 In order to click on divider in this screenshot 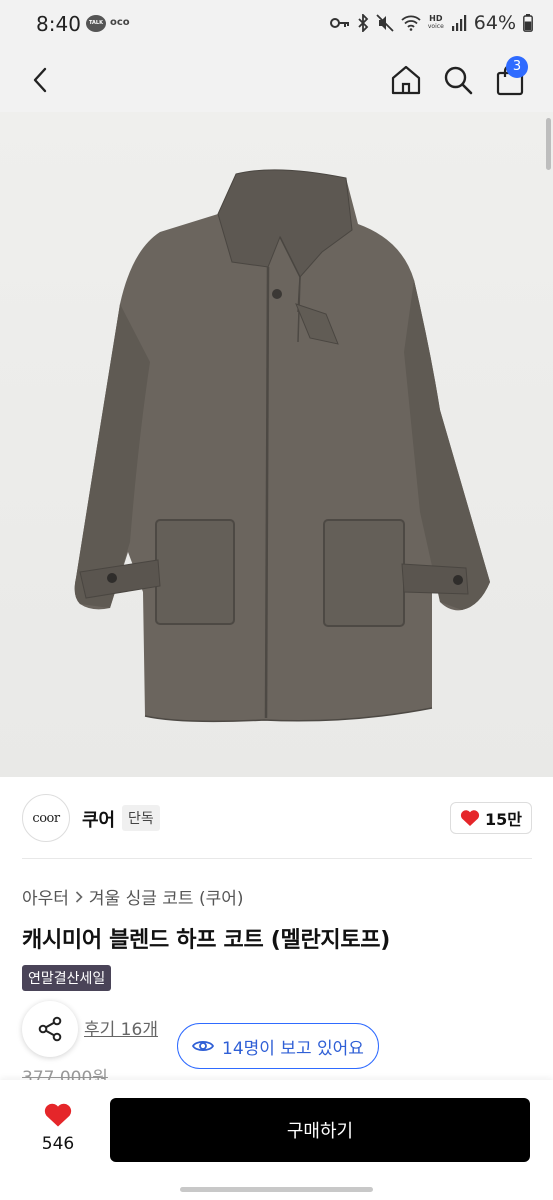, I will do `click(277, 858)`.